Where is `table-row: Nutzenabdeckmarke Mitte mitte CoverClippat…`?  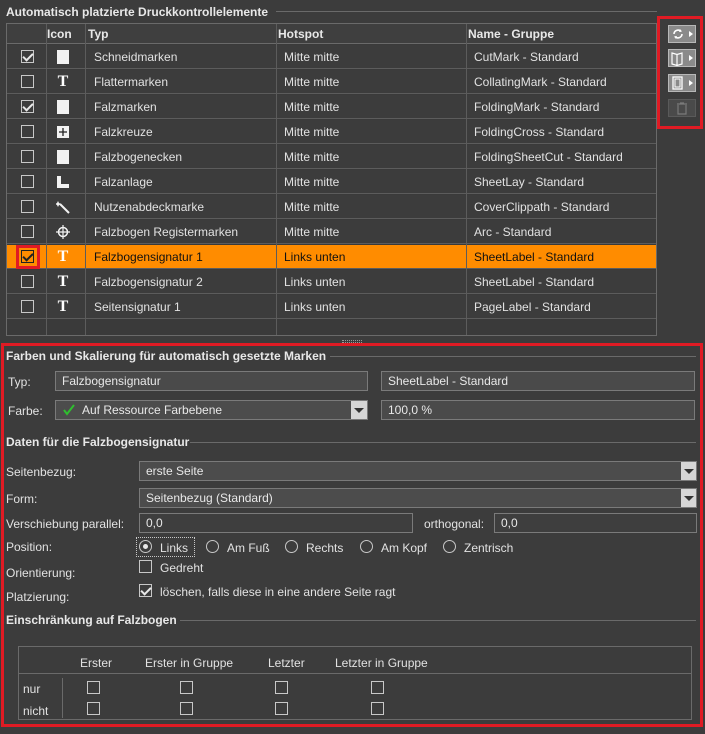 table-row: Nutzenabdeckmarke Mitte mitte CoverClippat… is located at coordinates (331, 207).